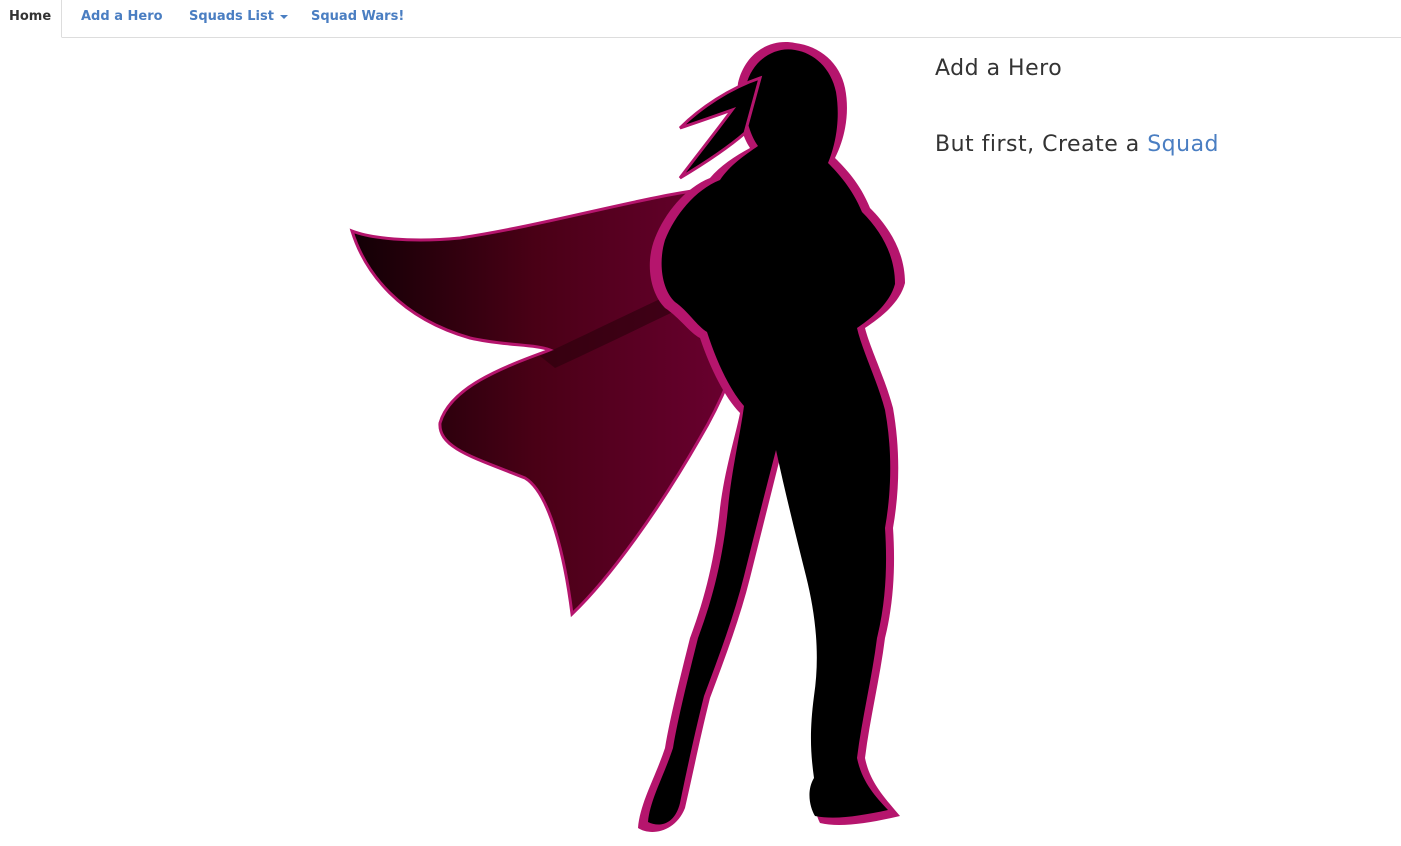 The image size is (1401, 846). I want to click on create-squad-prompt: But first, Create a Squad, so click(1077, 144).